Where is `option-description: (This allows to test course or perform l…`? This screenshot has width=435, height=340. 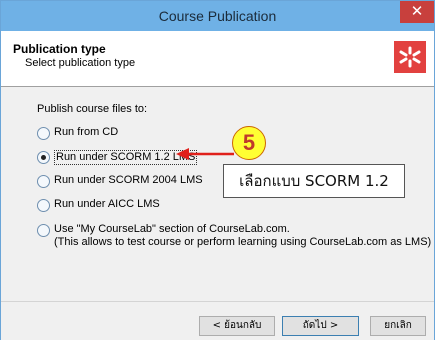 option-description: (This allows to test course or perform l… is located at coordinates (243, 242).